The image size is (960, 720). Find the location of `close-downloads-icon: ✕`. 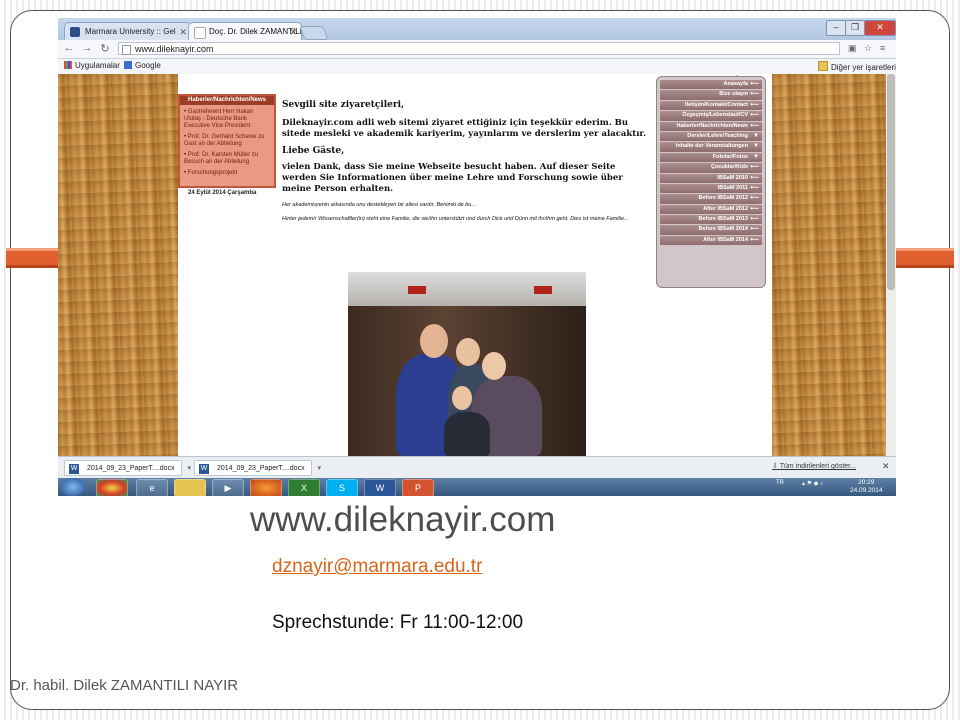

close-downloads-icon: ✕ is located at coordinates (886, 466).